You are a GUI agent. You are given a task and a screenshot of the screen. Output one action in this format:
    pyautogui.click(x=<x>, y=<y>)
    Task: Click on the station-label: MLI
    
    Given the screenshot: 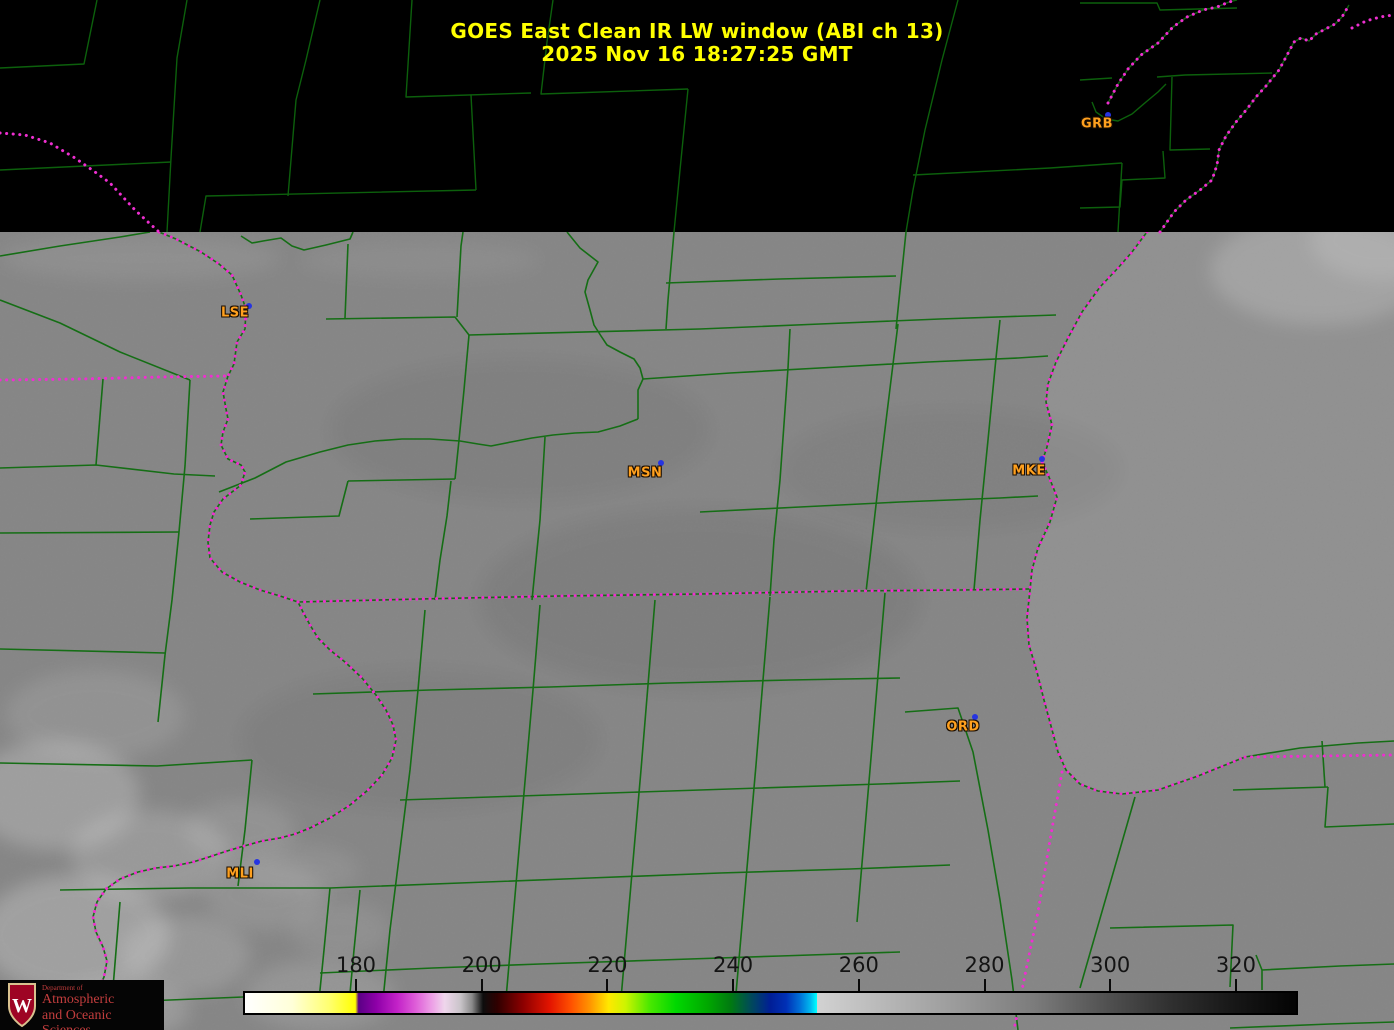 What is the action you would take?
    pyautogui.click(x=240, y=874)
    